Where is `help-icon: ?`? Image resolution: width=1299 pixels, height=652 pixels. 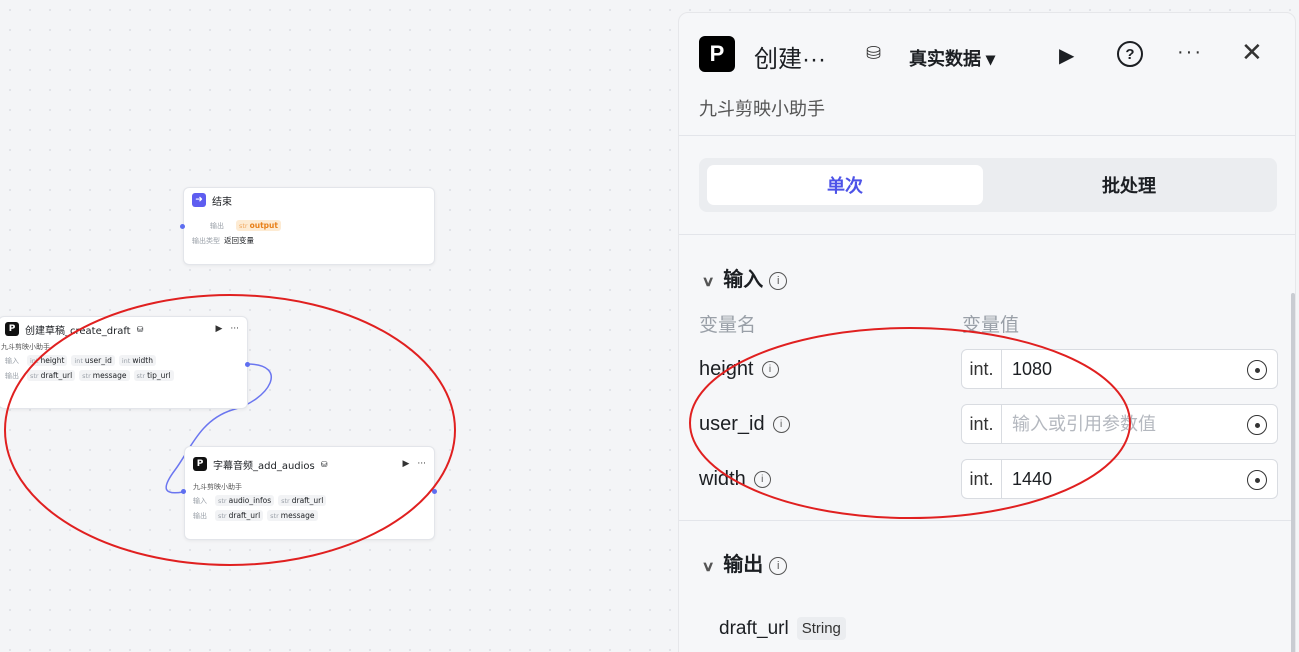 help-icon: ? is located at coordinates (1130, 54).